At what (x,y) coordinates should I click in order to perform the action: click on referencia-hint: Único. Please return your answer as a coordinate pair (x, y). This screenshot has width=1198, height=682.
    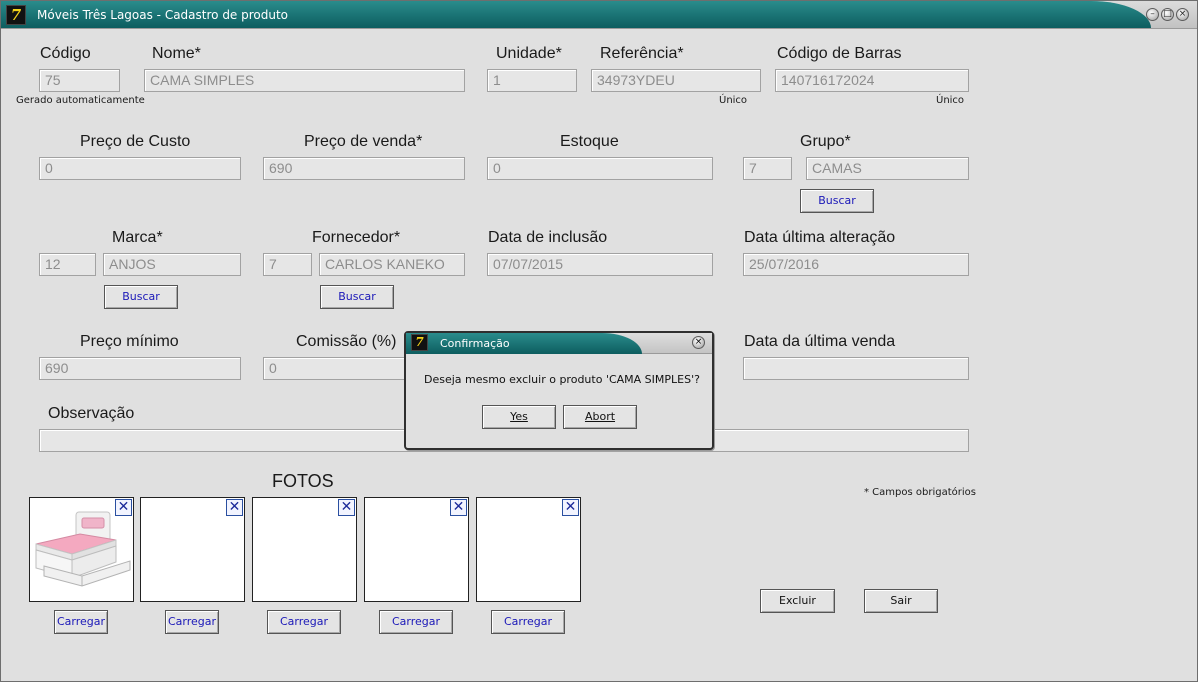
    Looking at the image, I should click on (733, 100).